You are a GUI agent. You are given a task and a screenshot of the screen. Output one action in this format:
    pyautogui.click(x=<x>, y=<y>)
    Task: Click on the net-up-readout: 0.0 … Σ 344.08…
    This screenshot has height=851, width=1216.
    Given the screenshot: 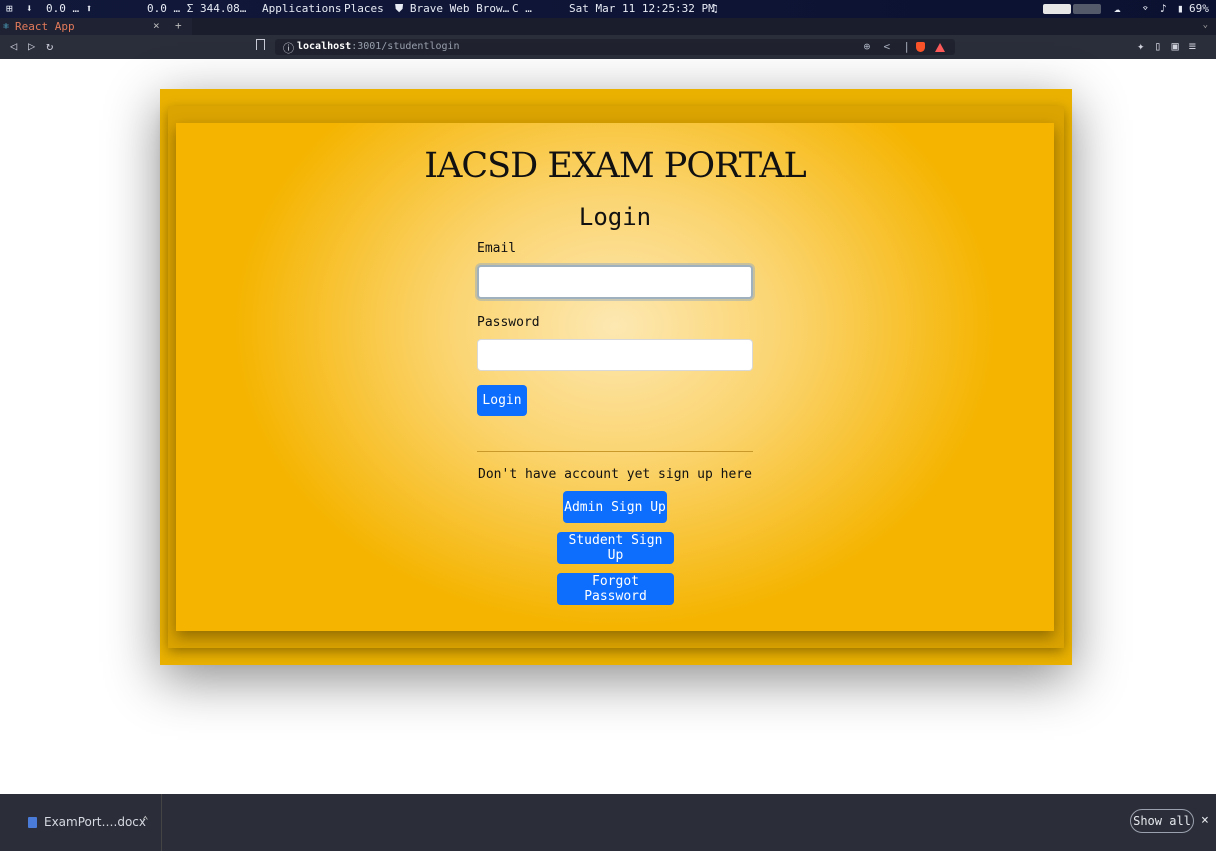 What is the action you would take?
    pyautogui.click(x=197, y=8)
    